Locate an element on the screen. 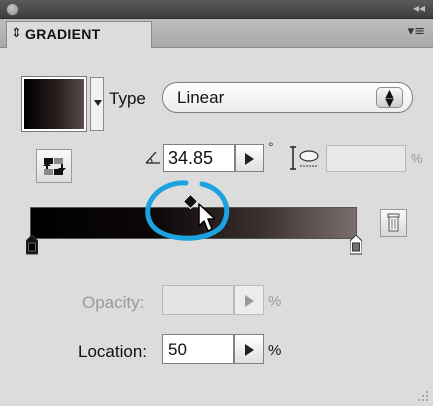  opacity-unit: % is located at coordinates (275, 301).